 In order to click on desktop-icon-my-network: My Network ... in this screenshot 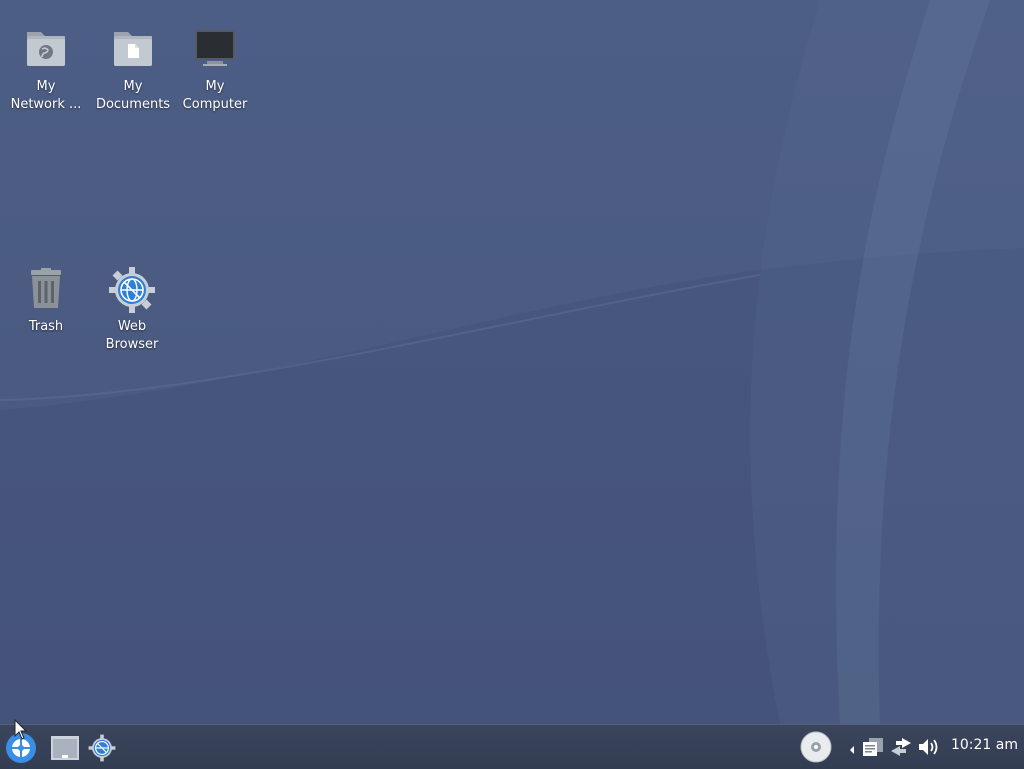, I will do `click(46, 70)`.